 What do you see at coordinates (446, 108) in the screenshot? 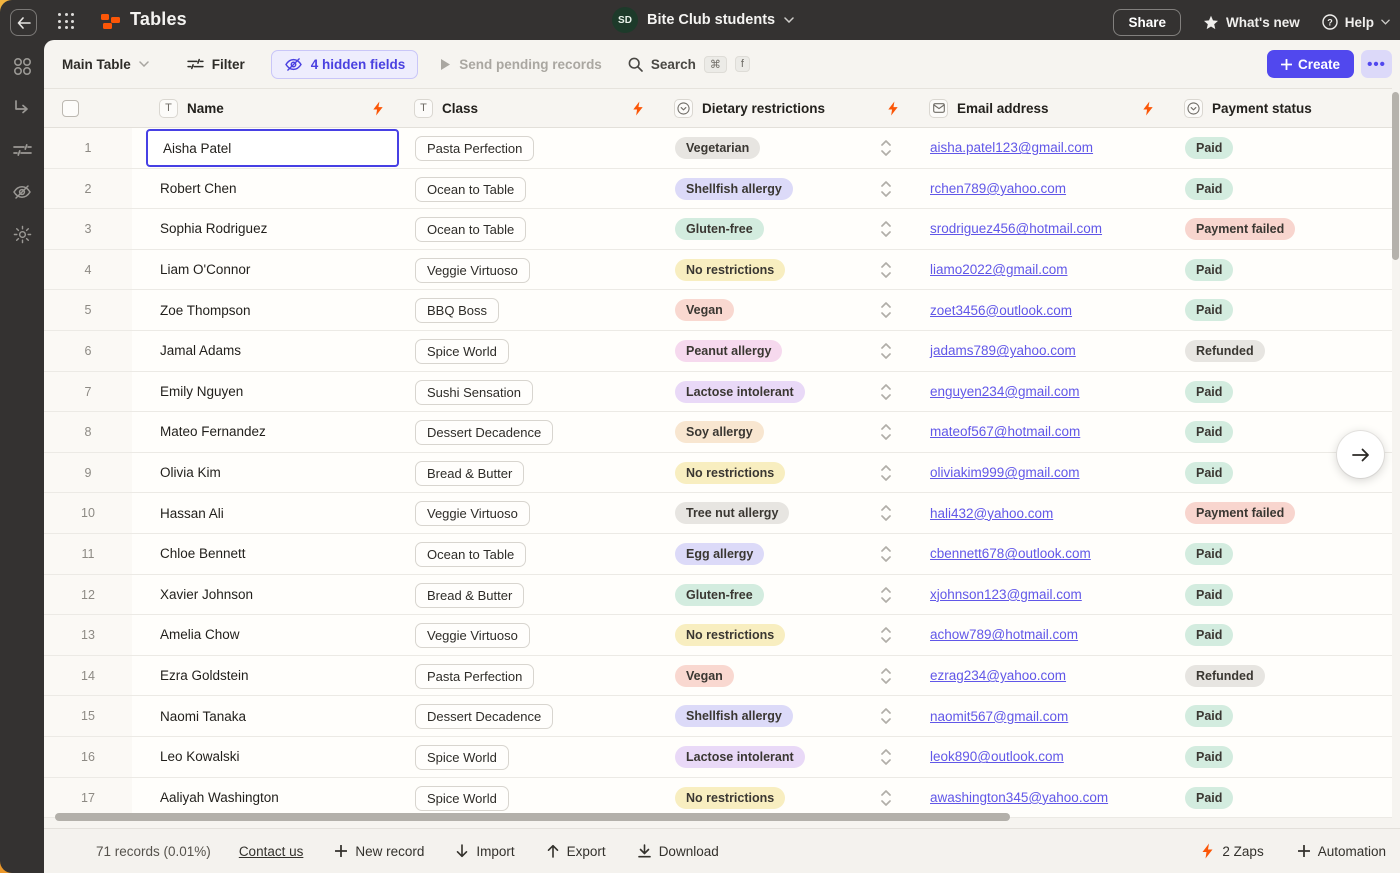
I see `column-header: T Class` at bounding box center [446, 108].